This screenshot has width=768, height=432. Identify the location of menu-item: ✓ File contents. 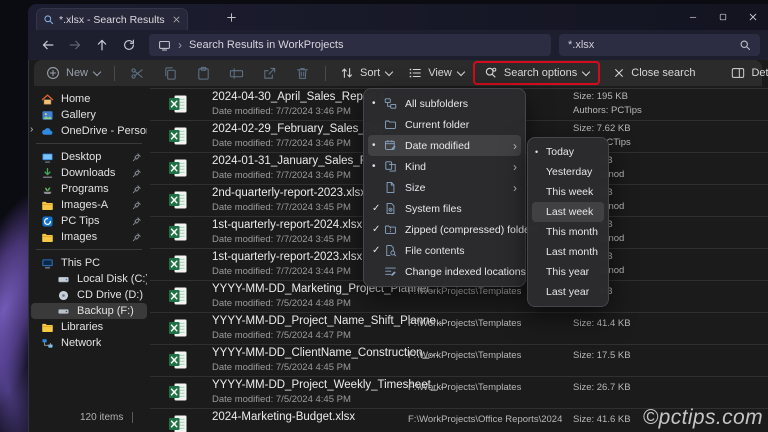
(444, 250).